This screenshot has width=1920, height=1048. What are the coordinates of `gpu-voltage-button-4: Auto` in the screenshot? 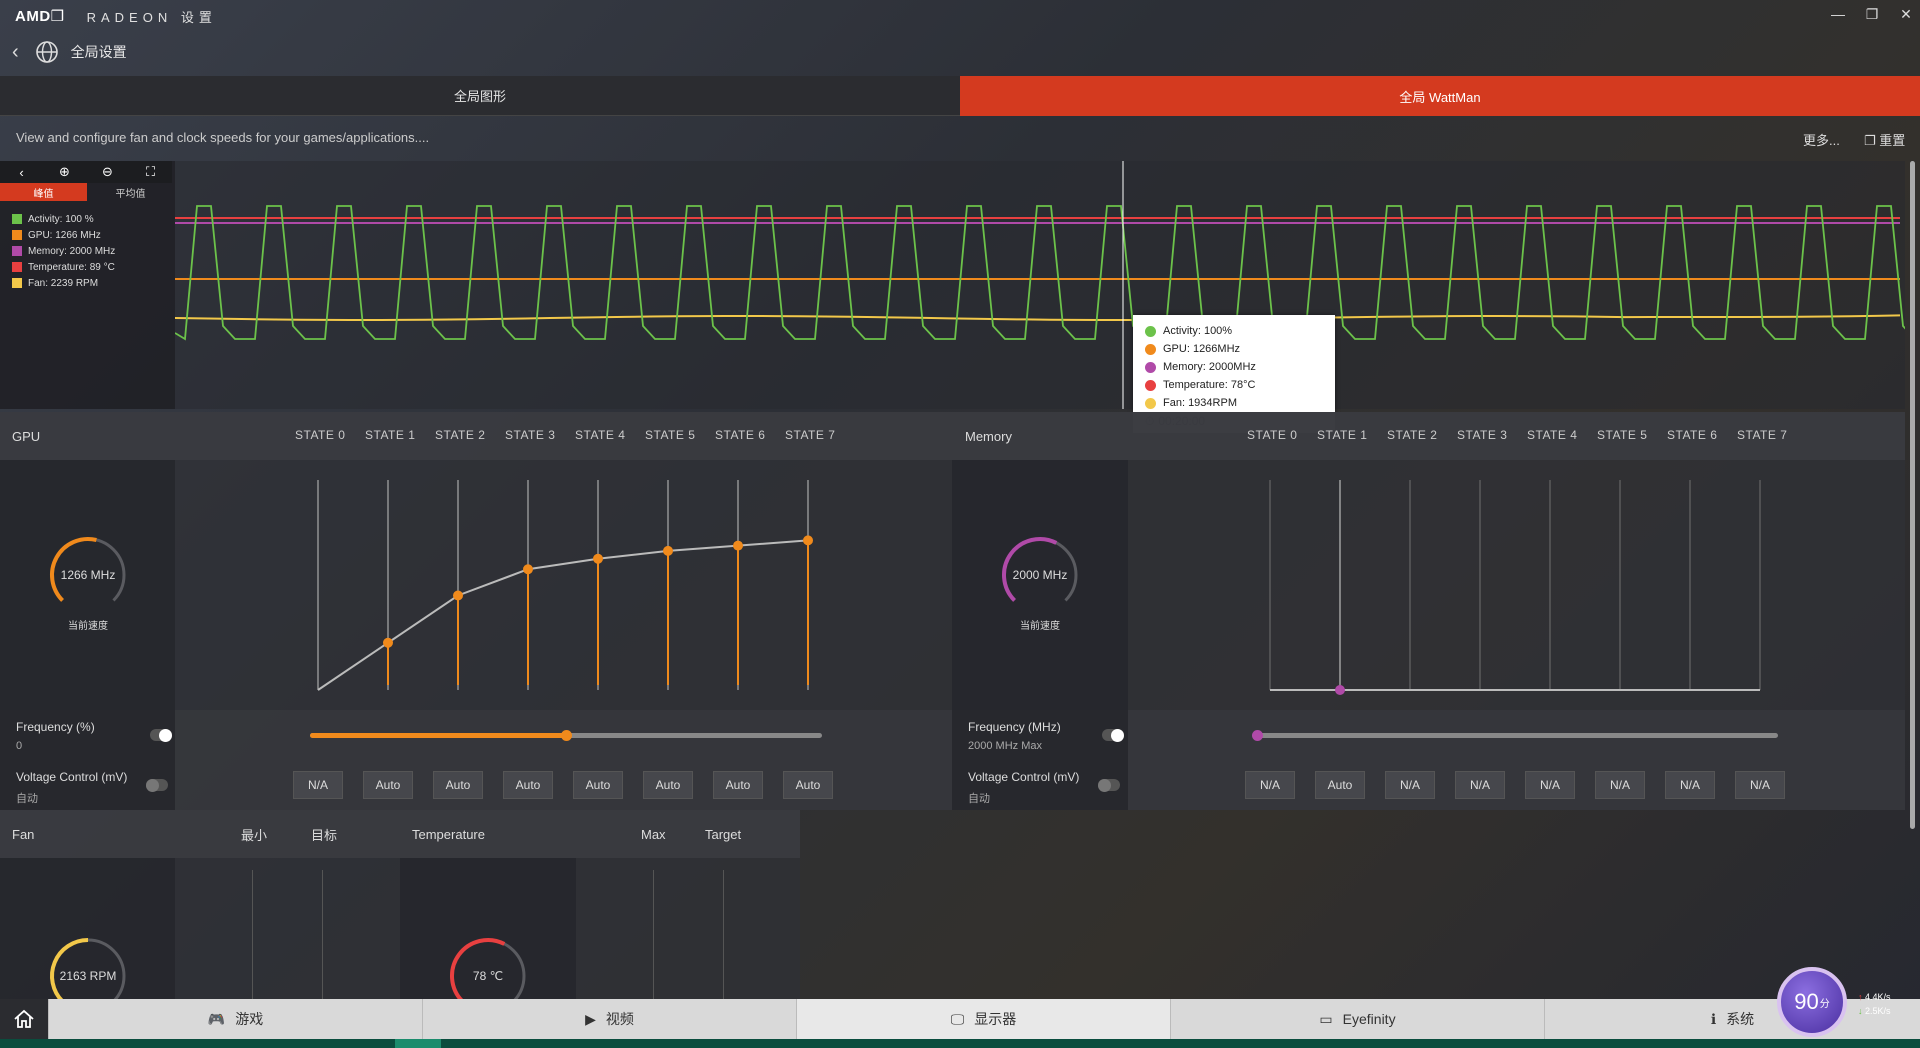 It's located at (598, 785).